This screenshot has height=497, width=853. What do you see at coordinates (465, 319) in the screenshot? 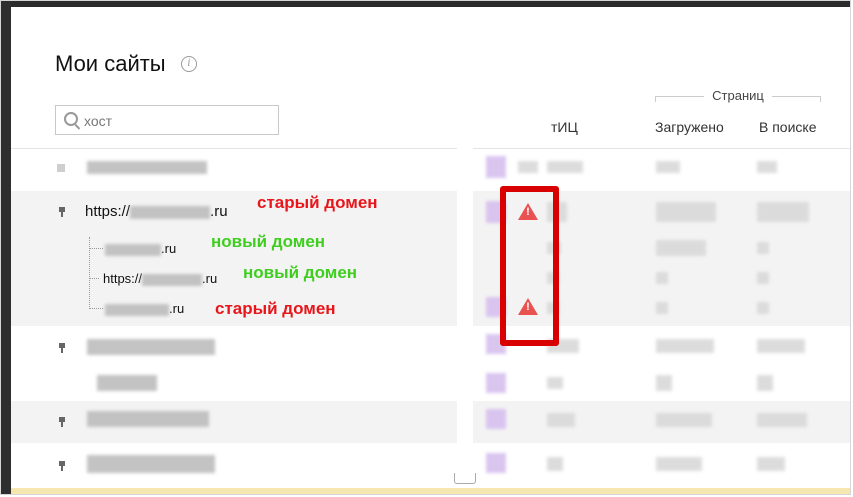
I see `column-gap` at bounding box center [465, 319].